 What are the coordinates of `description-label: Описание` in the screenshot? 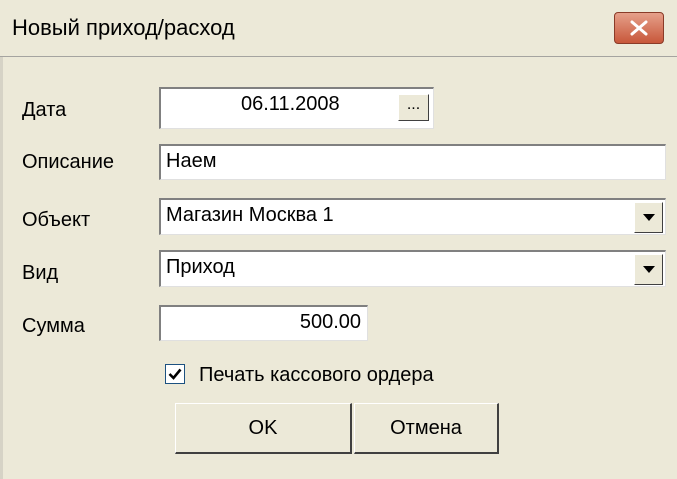 It's located at (68, 162).